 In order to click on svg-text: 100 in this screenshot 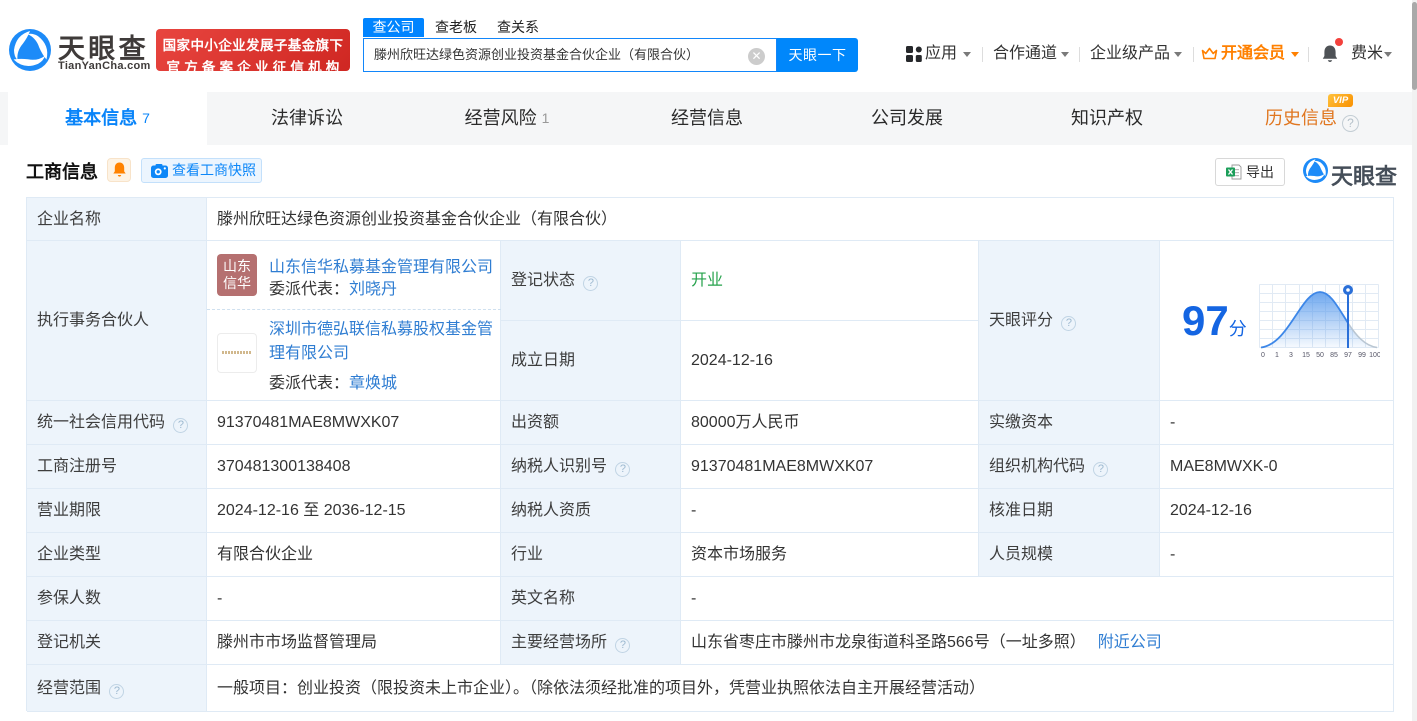, I will do `click(1374, 355)`.